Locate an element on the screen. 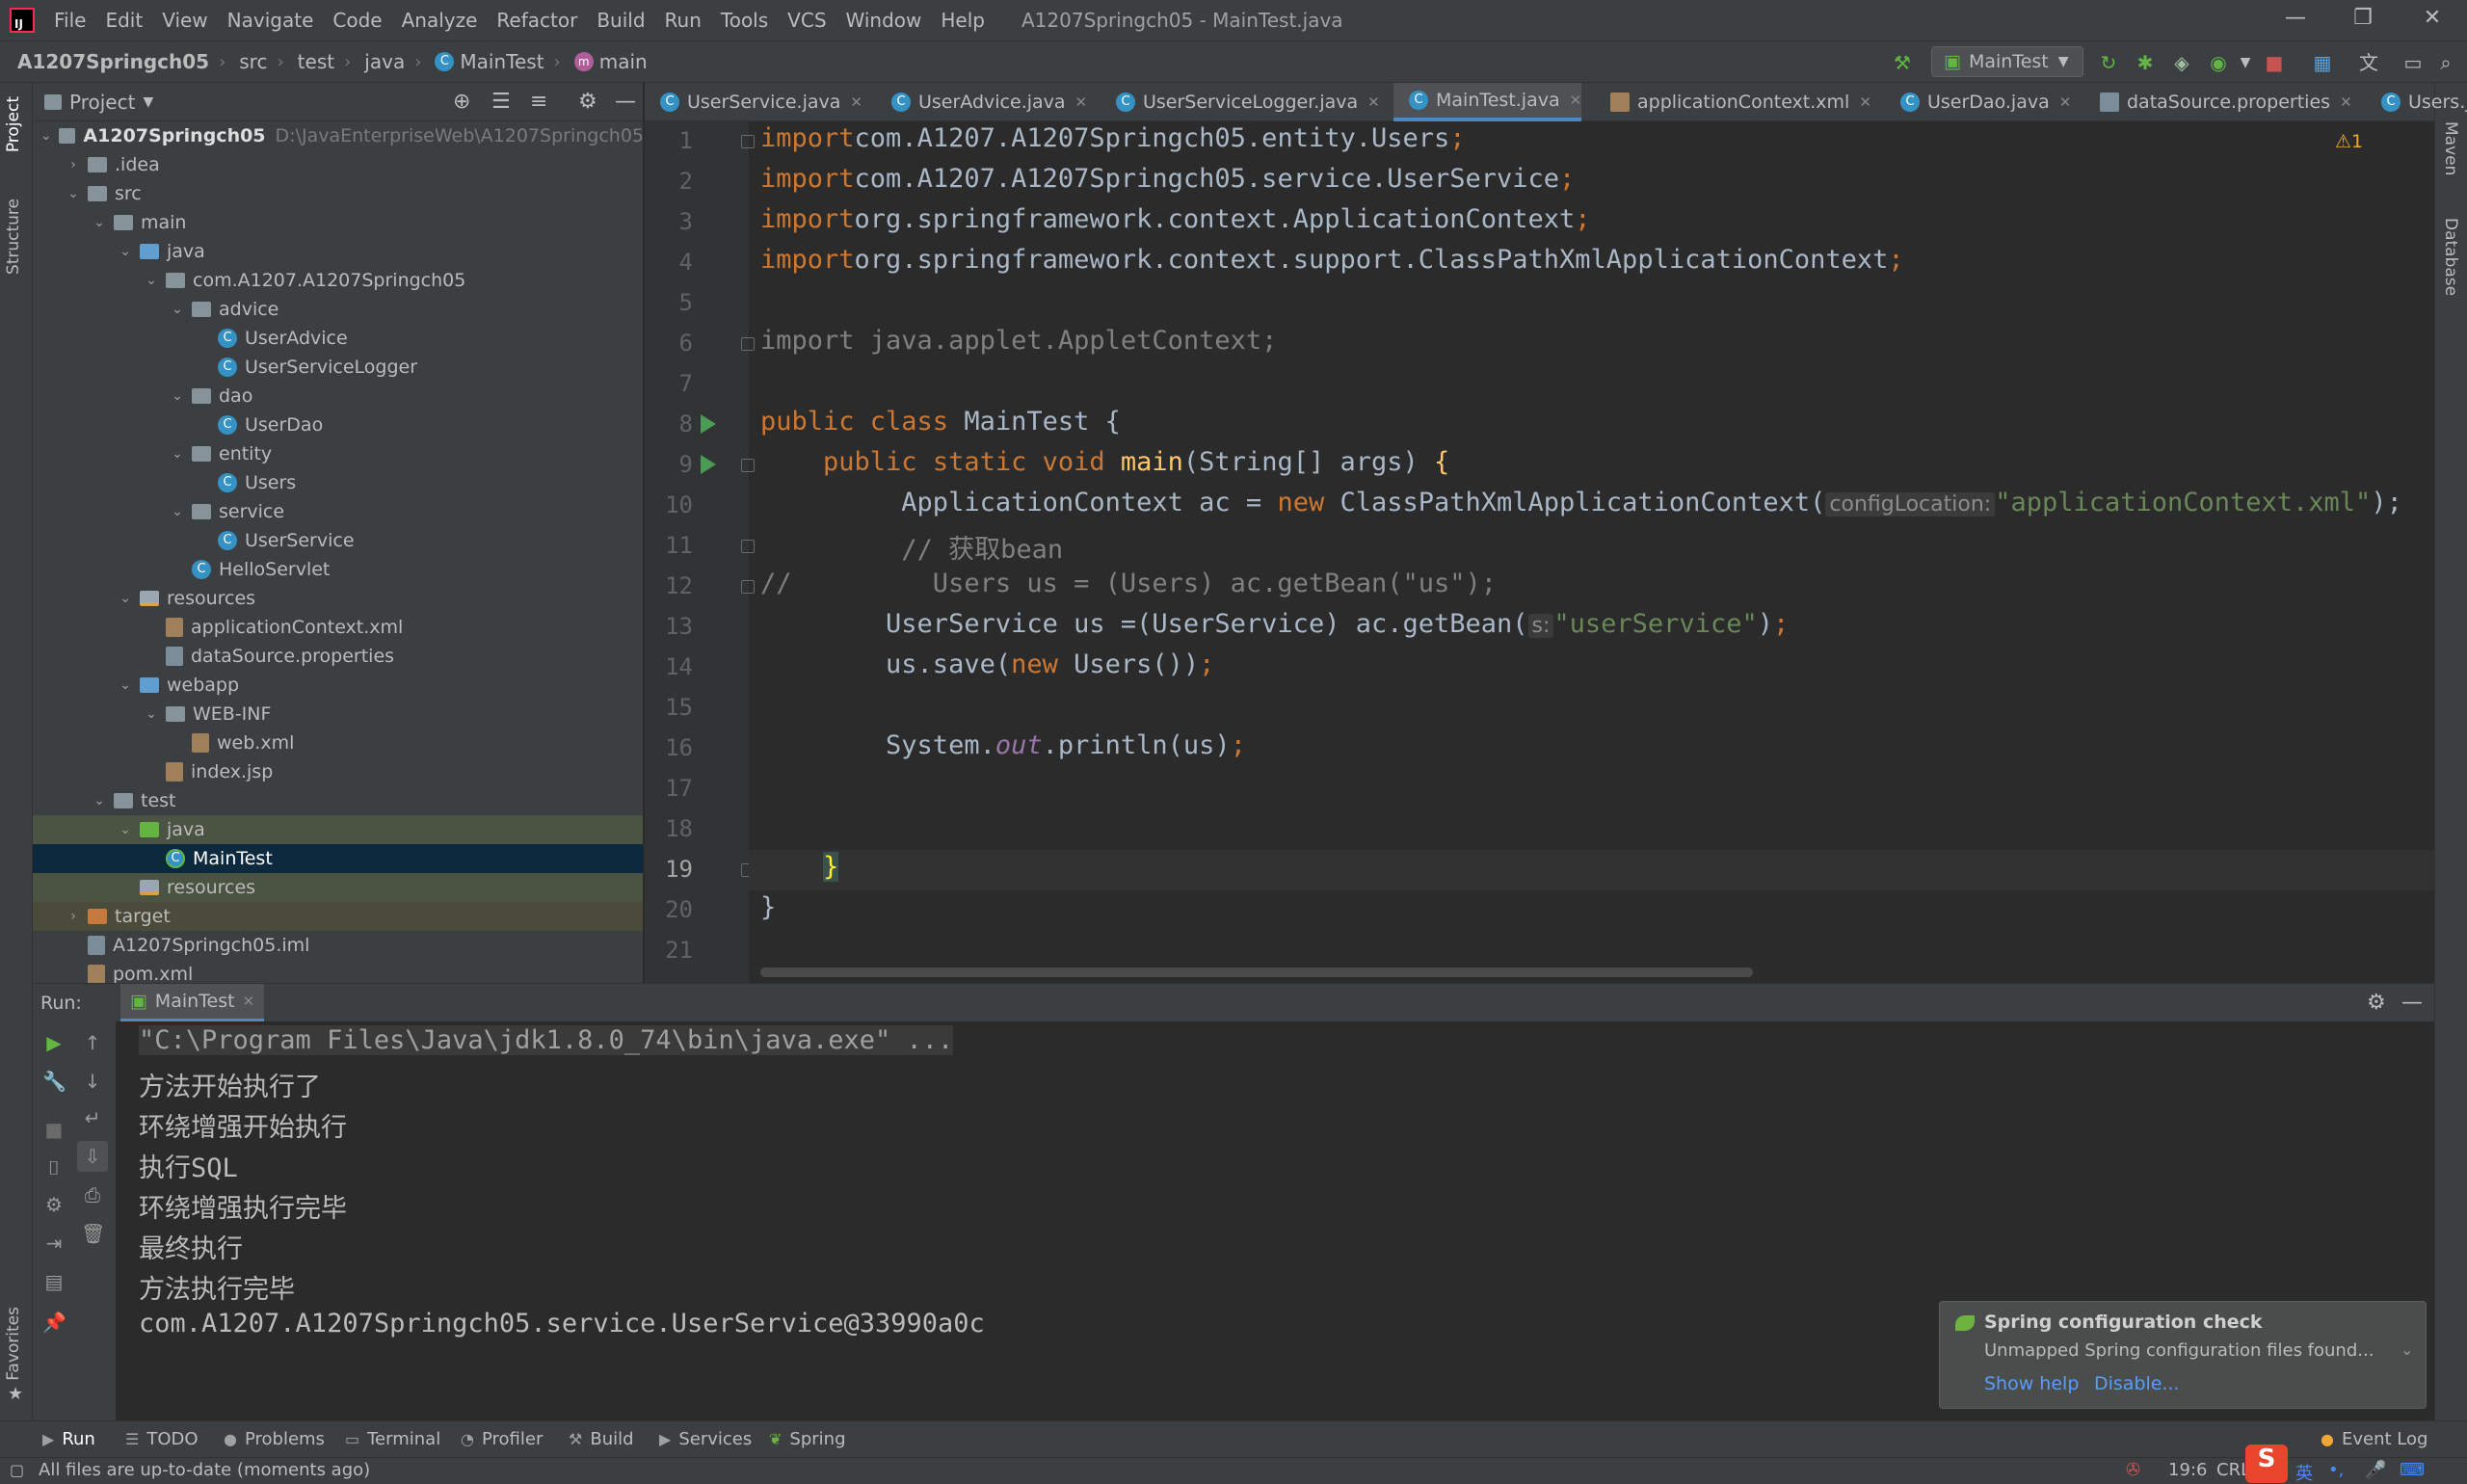  services-tool-button: ▶ Services is located at coordinates (705, 1439).